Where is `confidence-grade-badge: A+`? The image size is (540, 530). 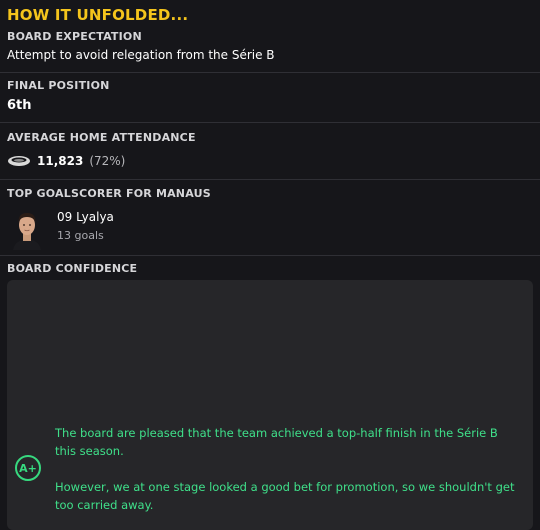 confidence-grade-badge: A+ is located at coordinates (28, 468).